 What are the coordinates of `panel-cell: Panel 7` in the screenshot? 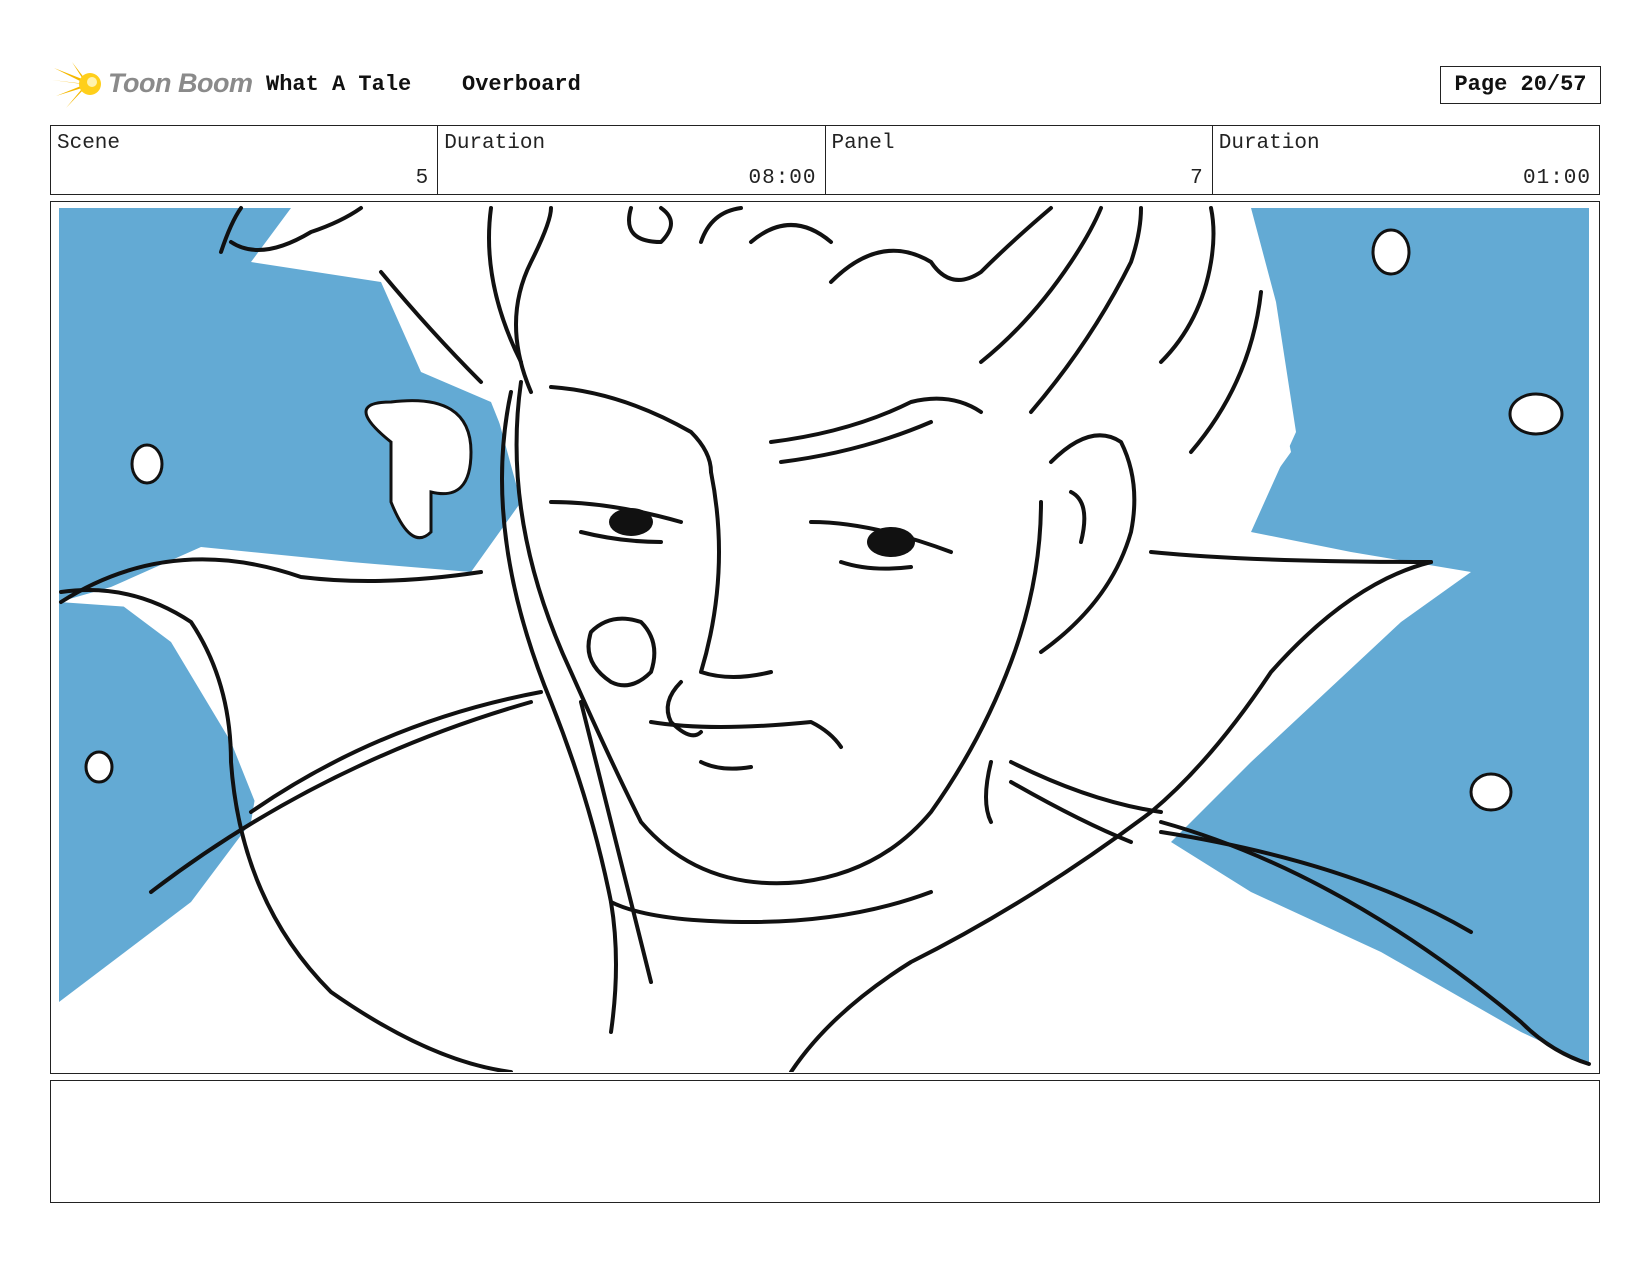 It's located at (1019, 160).